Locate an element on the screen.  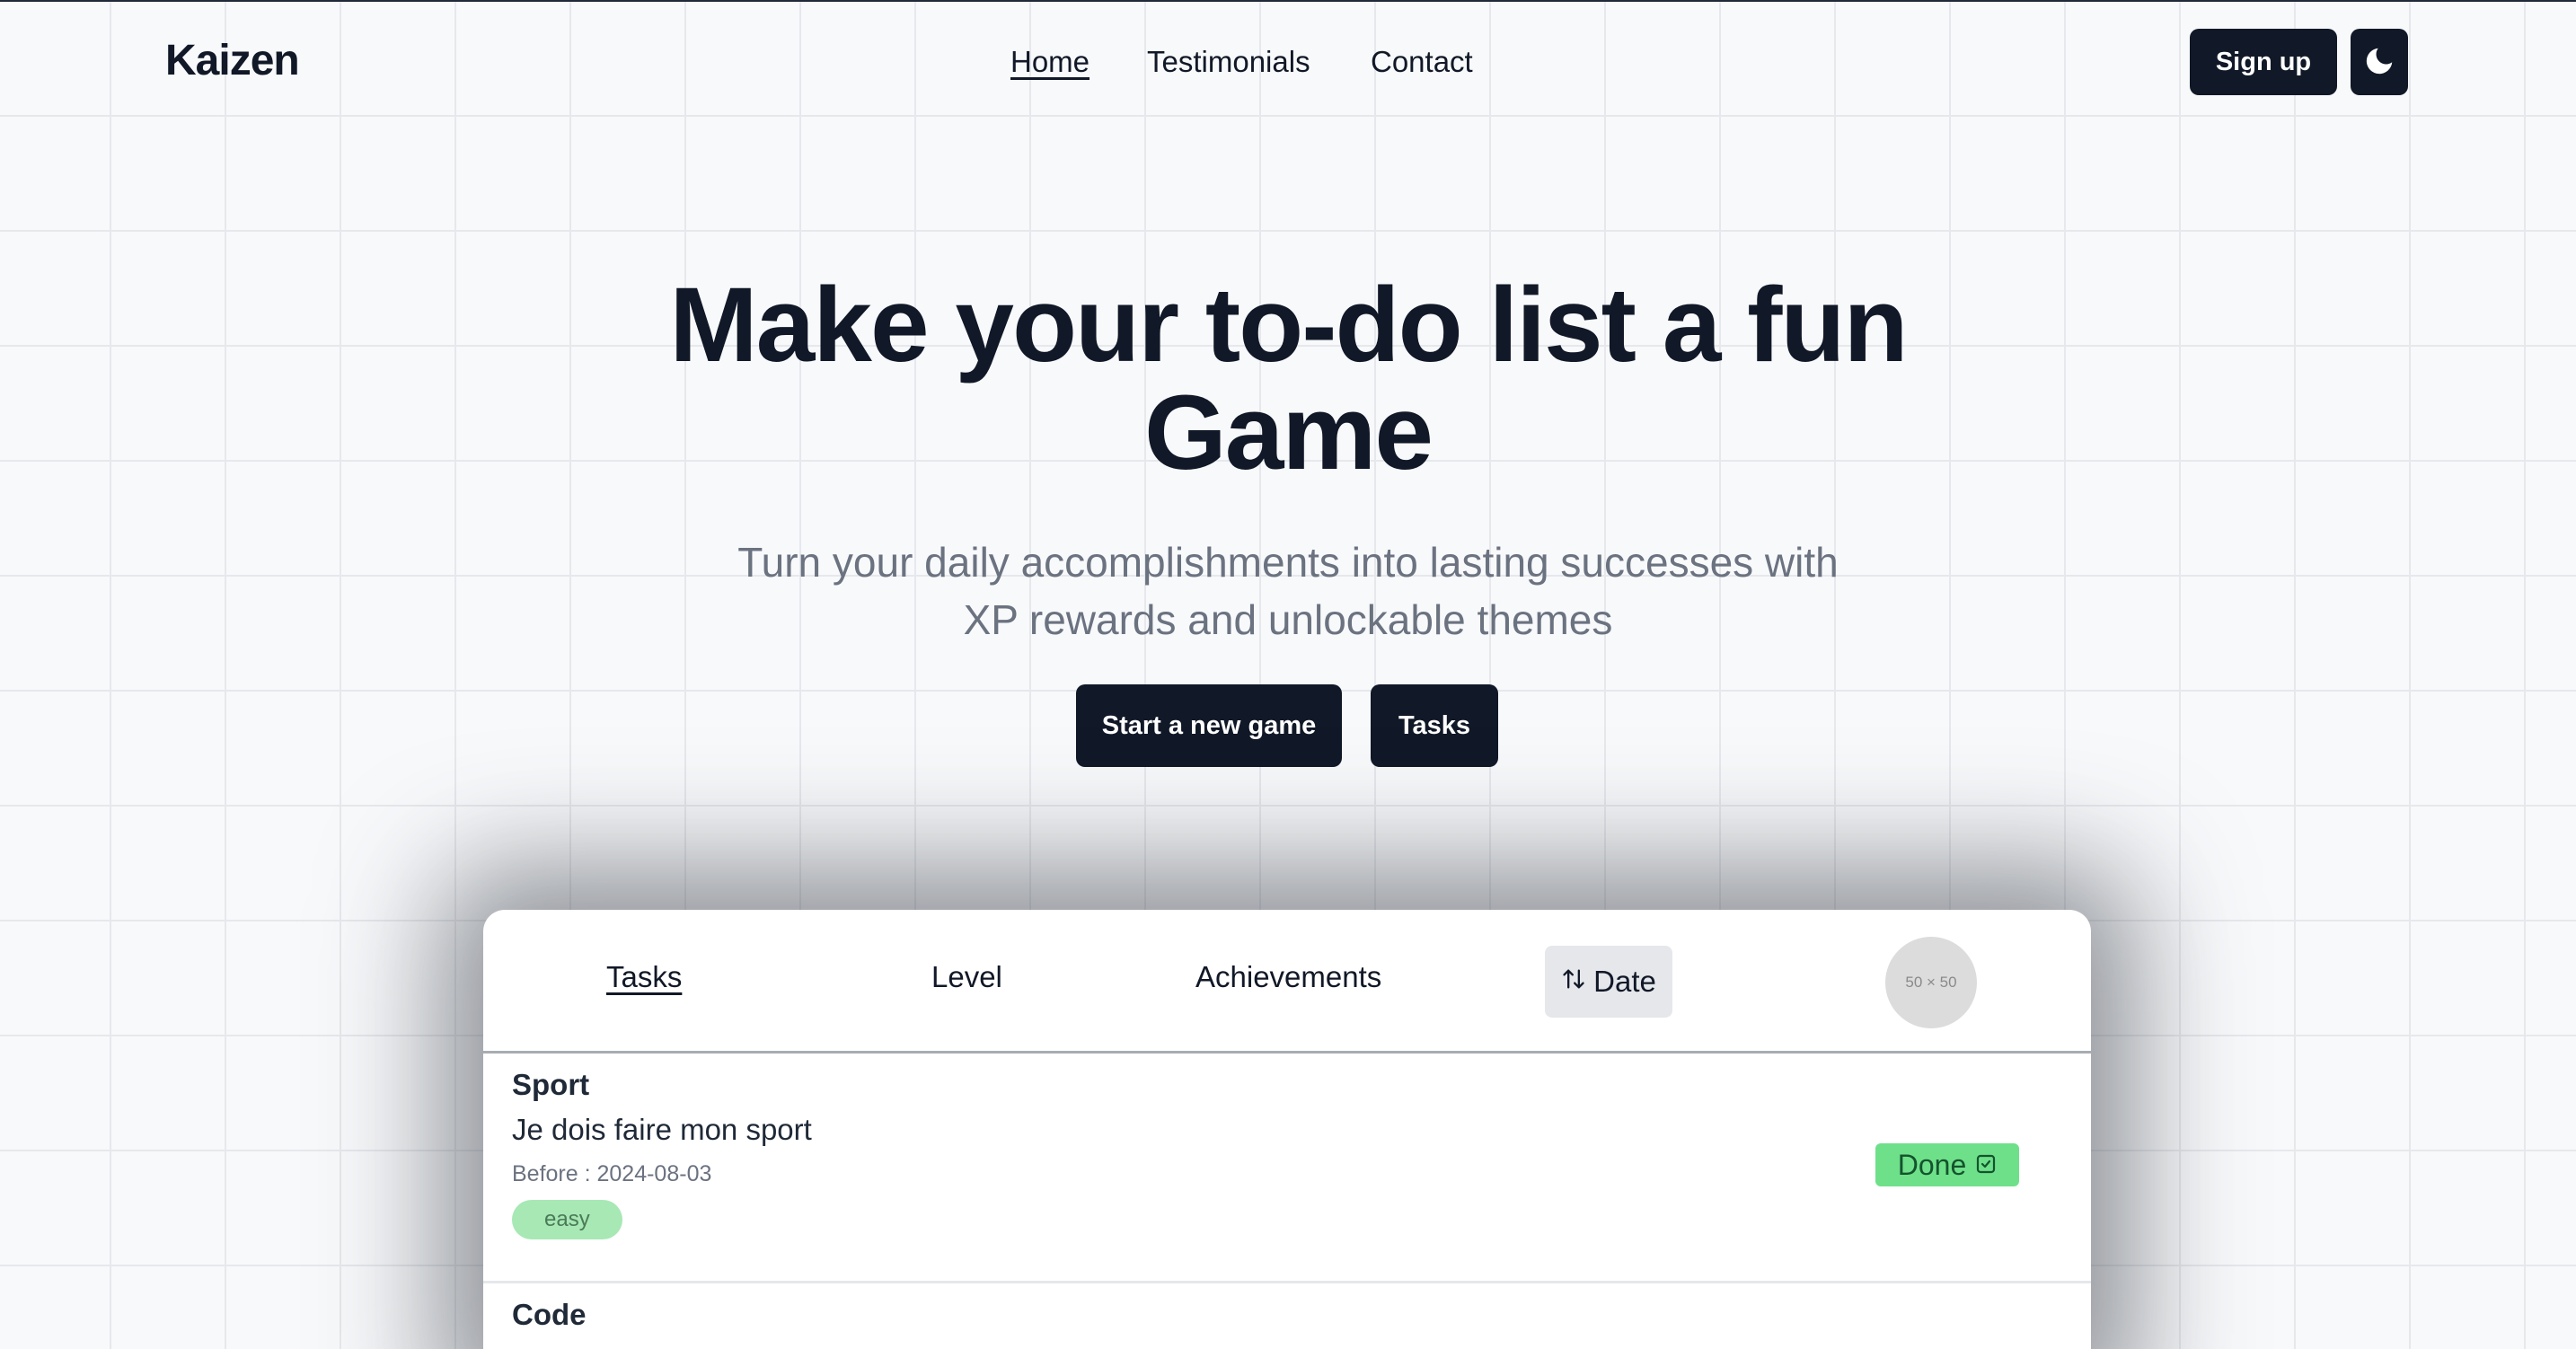
task-category: Code is located at coordinates (549, 1314).